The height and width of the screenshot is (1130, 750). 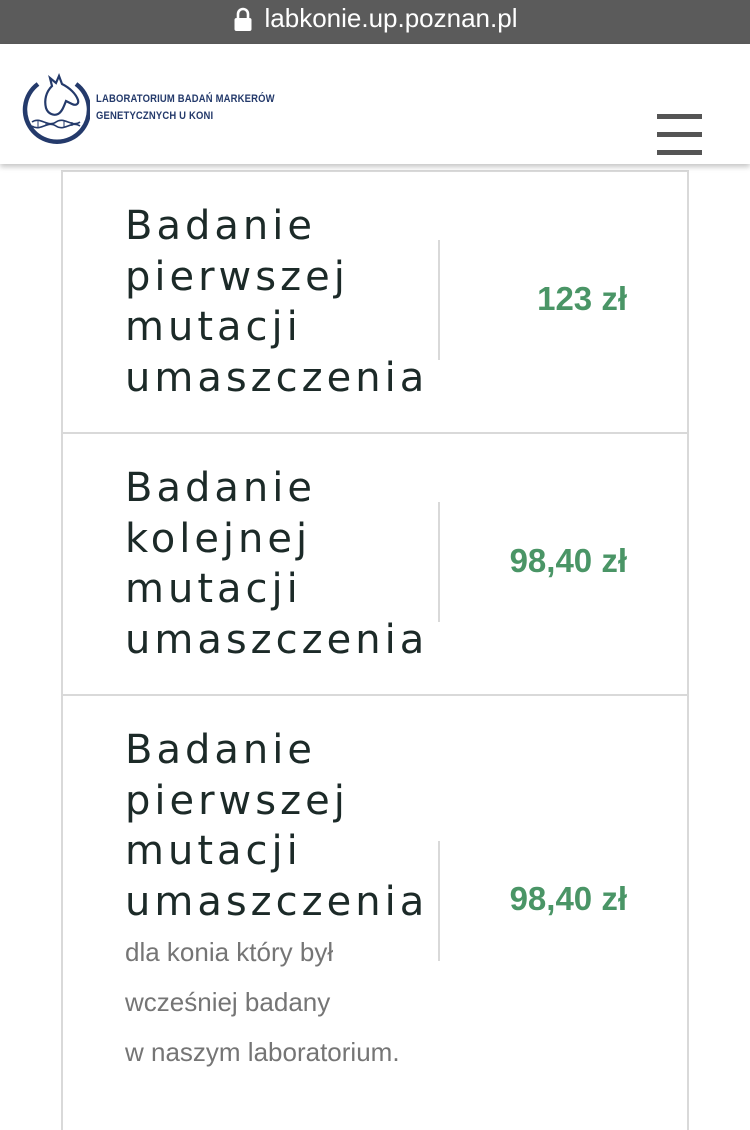 I want to click on menu-bar-top, so click(x=679, y=116).